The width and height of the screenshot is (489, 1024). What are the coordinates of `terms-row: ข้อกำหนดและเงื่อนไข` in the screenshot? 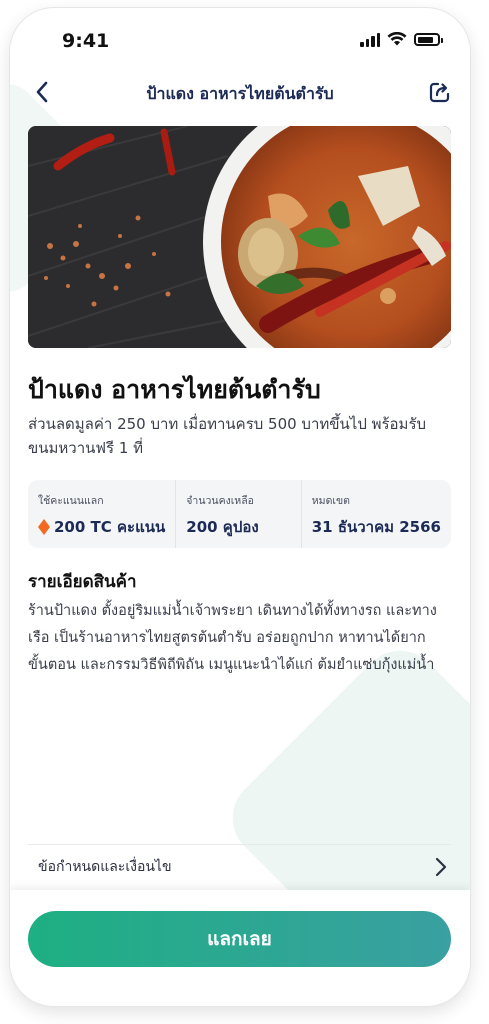 It's located at (239, 866).